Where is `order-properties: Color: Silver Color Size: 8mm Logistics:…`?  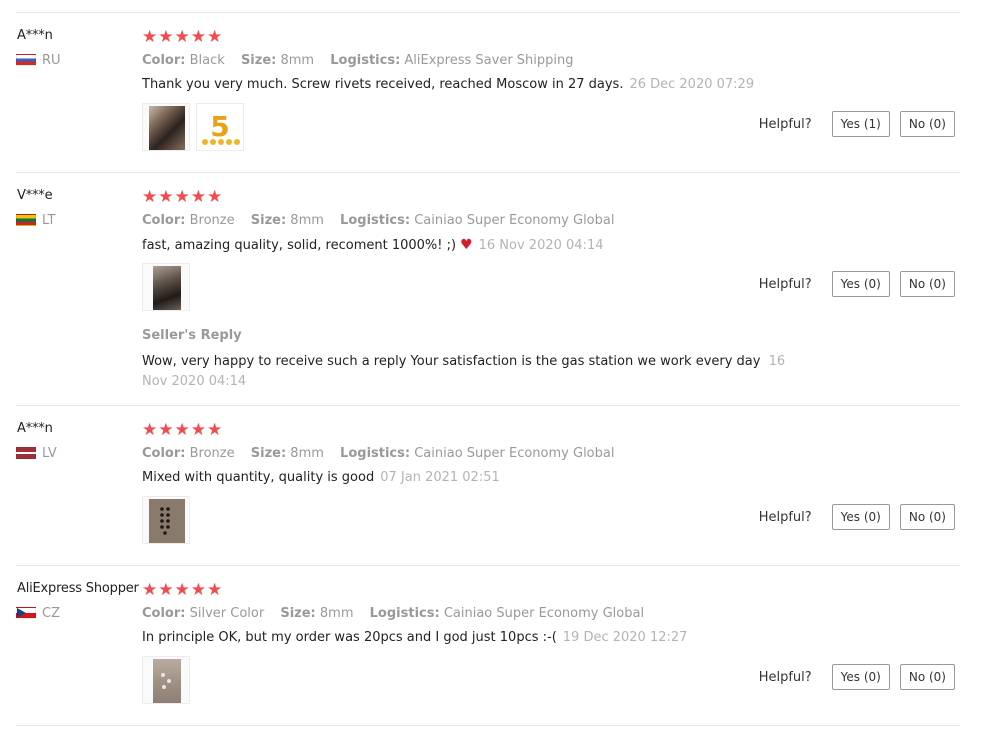 order-properties: Color: Silver Color Size: 8mm Logistics:… is located at coordinates (399, 613).